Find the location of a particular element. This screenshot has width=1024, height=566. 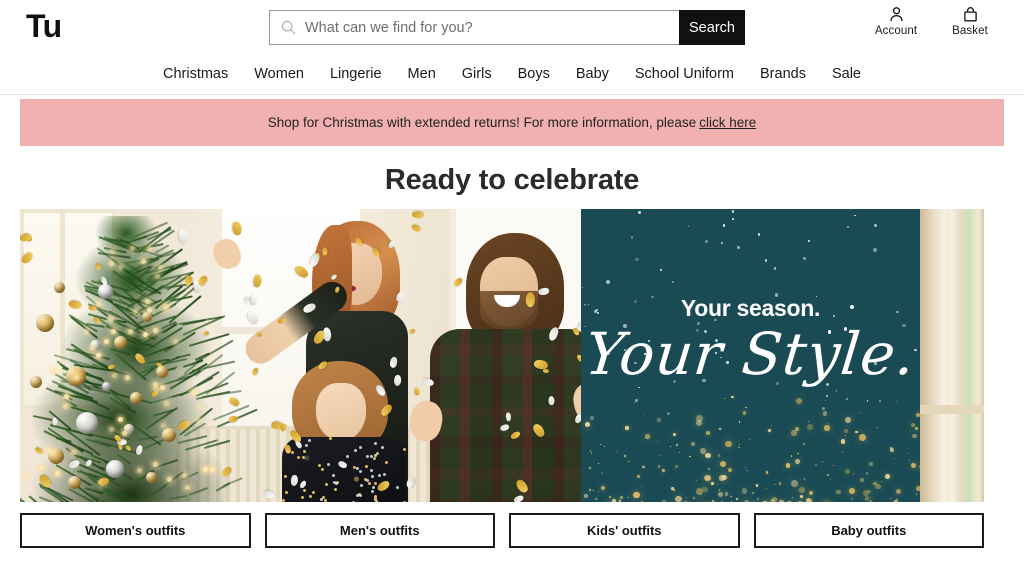

nav-item-sale: Sale is located at coordinates (846, 74).